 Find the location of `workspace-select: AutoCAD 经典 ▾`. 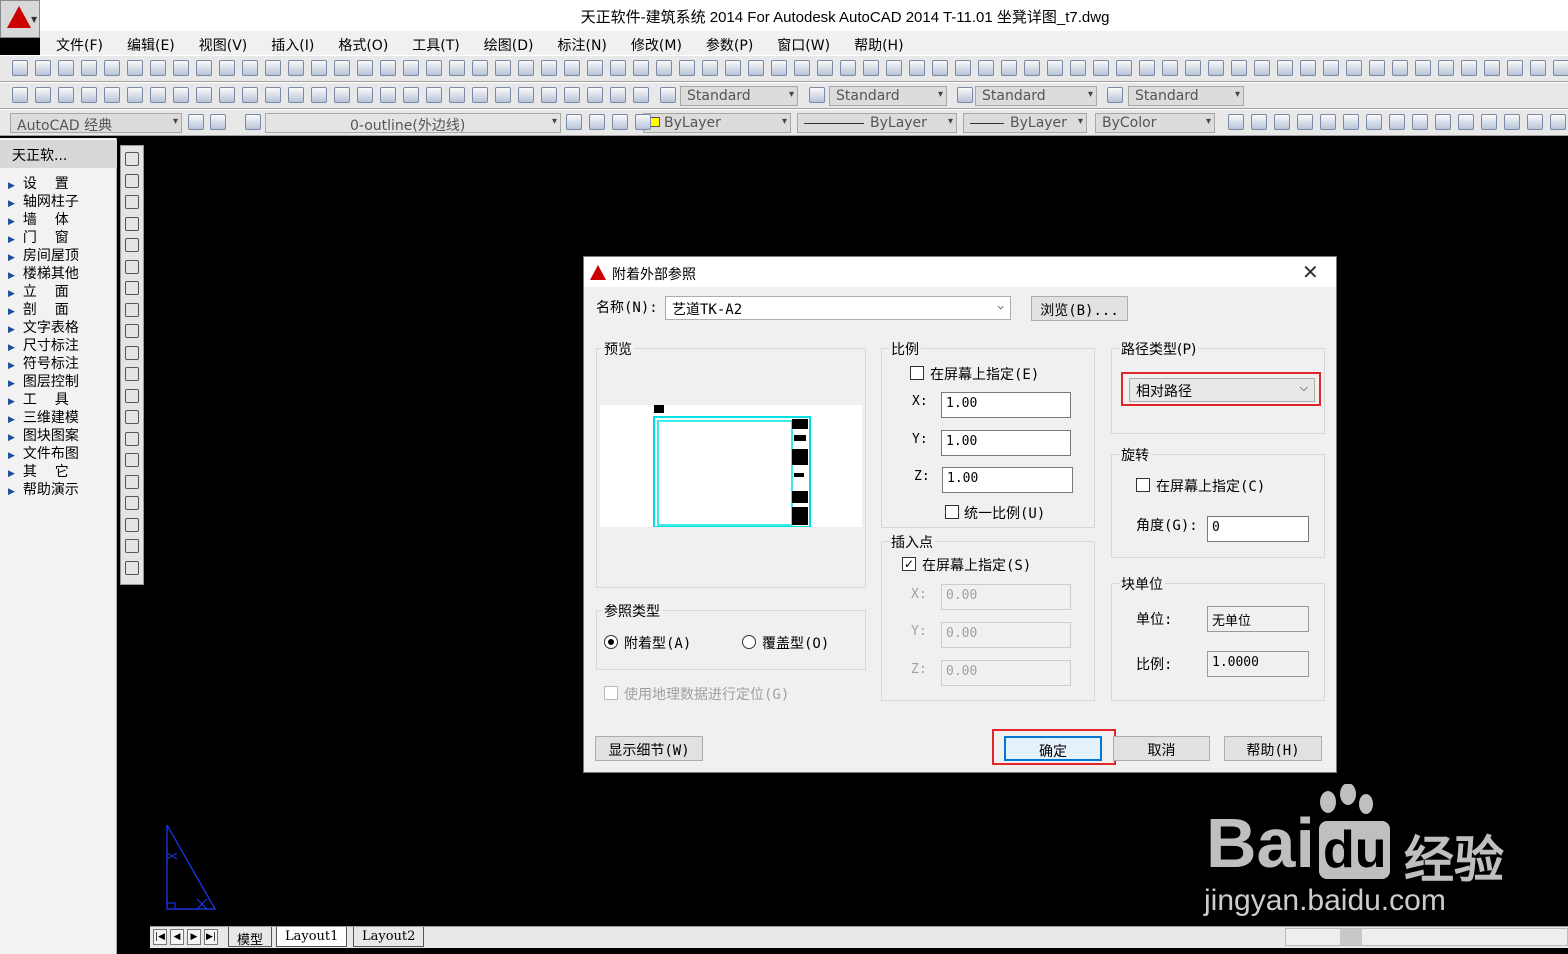

workspace-select: AutoCAD 经典 ▾ is located at coordinates (96, 123).